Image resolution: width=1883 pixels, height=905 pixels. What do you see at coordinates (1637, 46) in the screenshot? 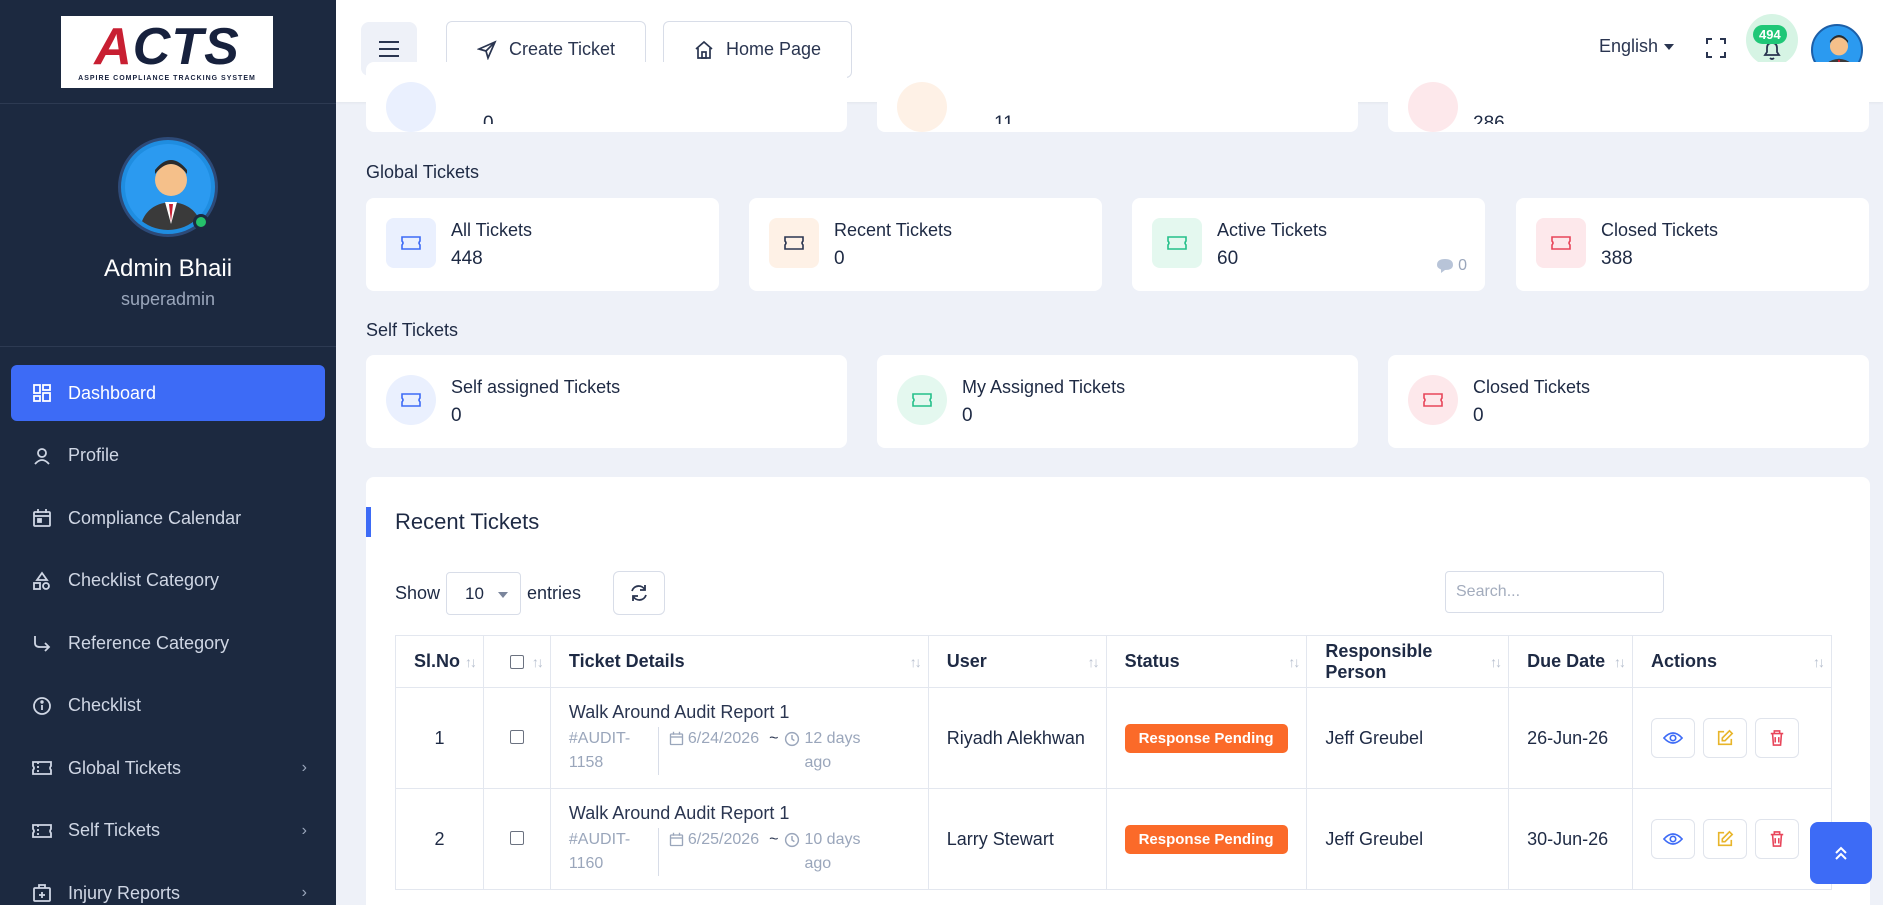
I see `language-dropdown: English` at bounding box center [1637, 46].